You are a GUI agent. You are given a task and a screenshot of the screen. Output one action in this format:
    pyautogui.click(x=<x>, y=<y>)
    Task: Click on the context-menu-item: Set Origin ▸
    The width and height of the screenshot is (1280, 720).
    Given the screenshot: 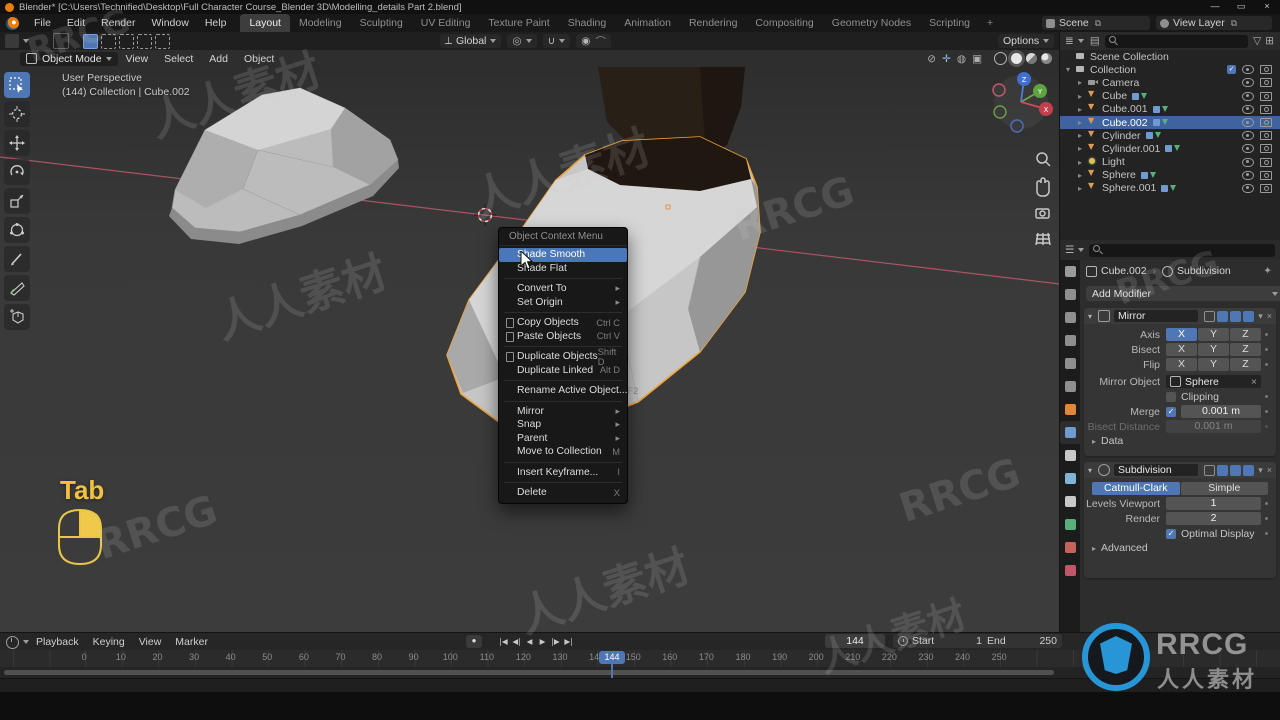 What is the action you would take?
    pyautogui.click(x=563, y=303)
    